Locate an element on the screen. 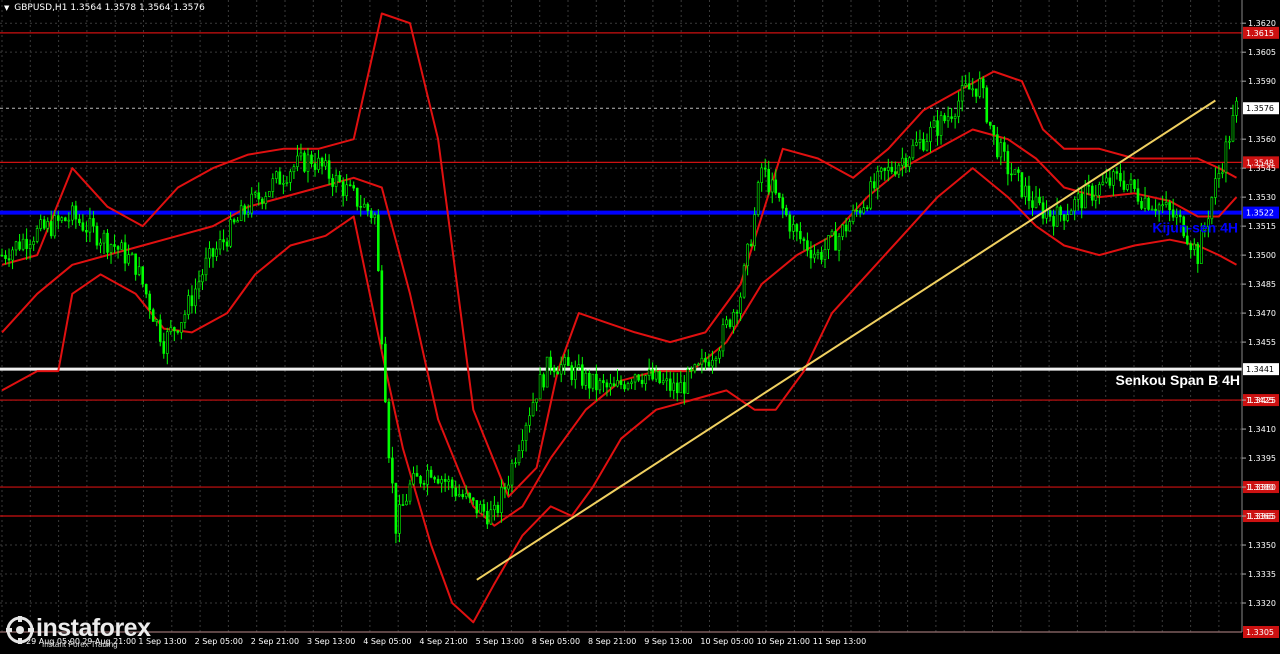 Image resolution: width=1280 pixels, height=654 pixels. x-tick-label: 2 Sep 05:00 is located at coordinates (219, 641).